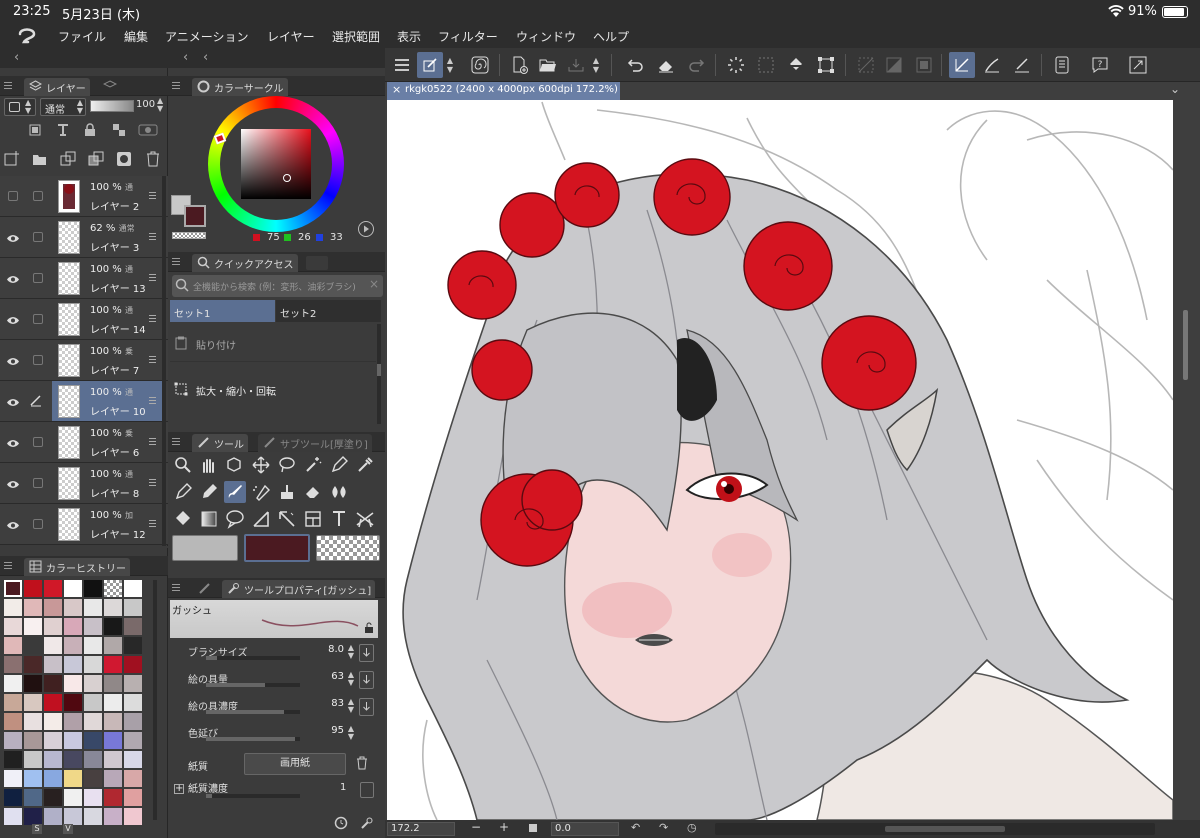  I want to click on paper-select: 画用紙, so click(295, 764).